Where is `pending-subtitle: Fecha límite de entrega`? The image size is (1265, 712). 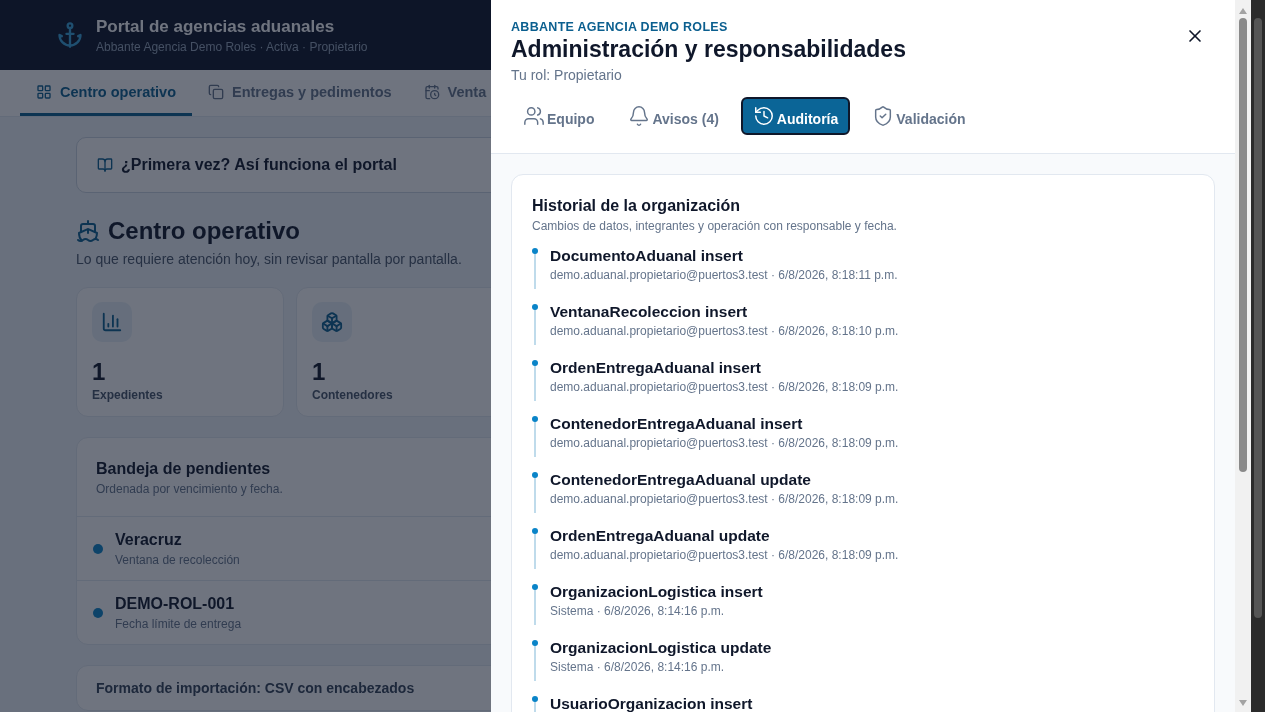 pending-subtitle: Fecha límite de entrega is located at coordinates (178, 624).